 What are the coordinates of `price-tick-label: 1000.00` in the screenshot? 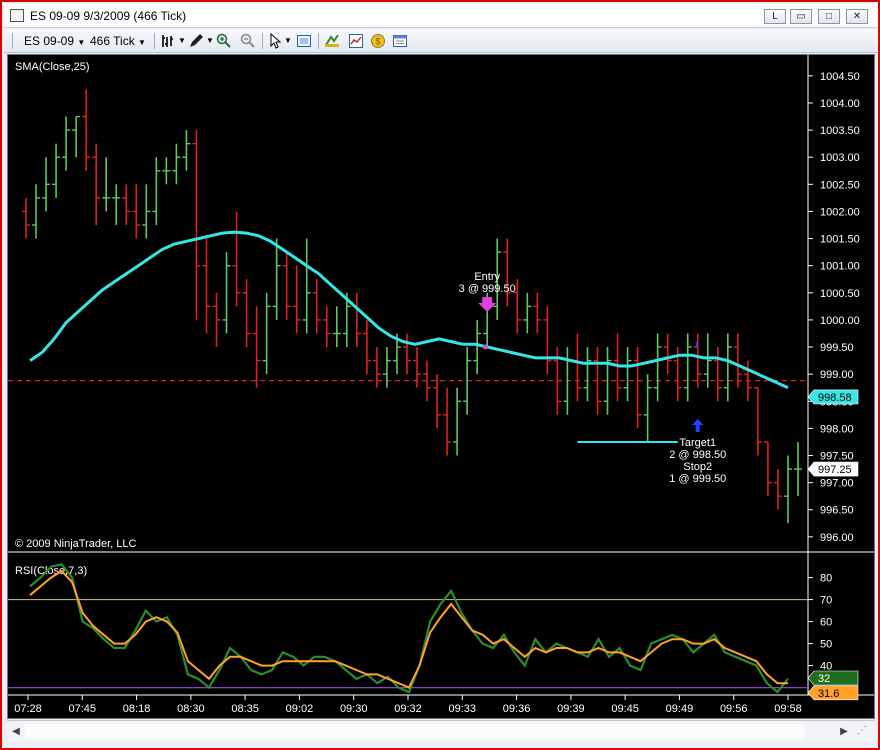 It's located at (840, 321).